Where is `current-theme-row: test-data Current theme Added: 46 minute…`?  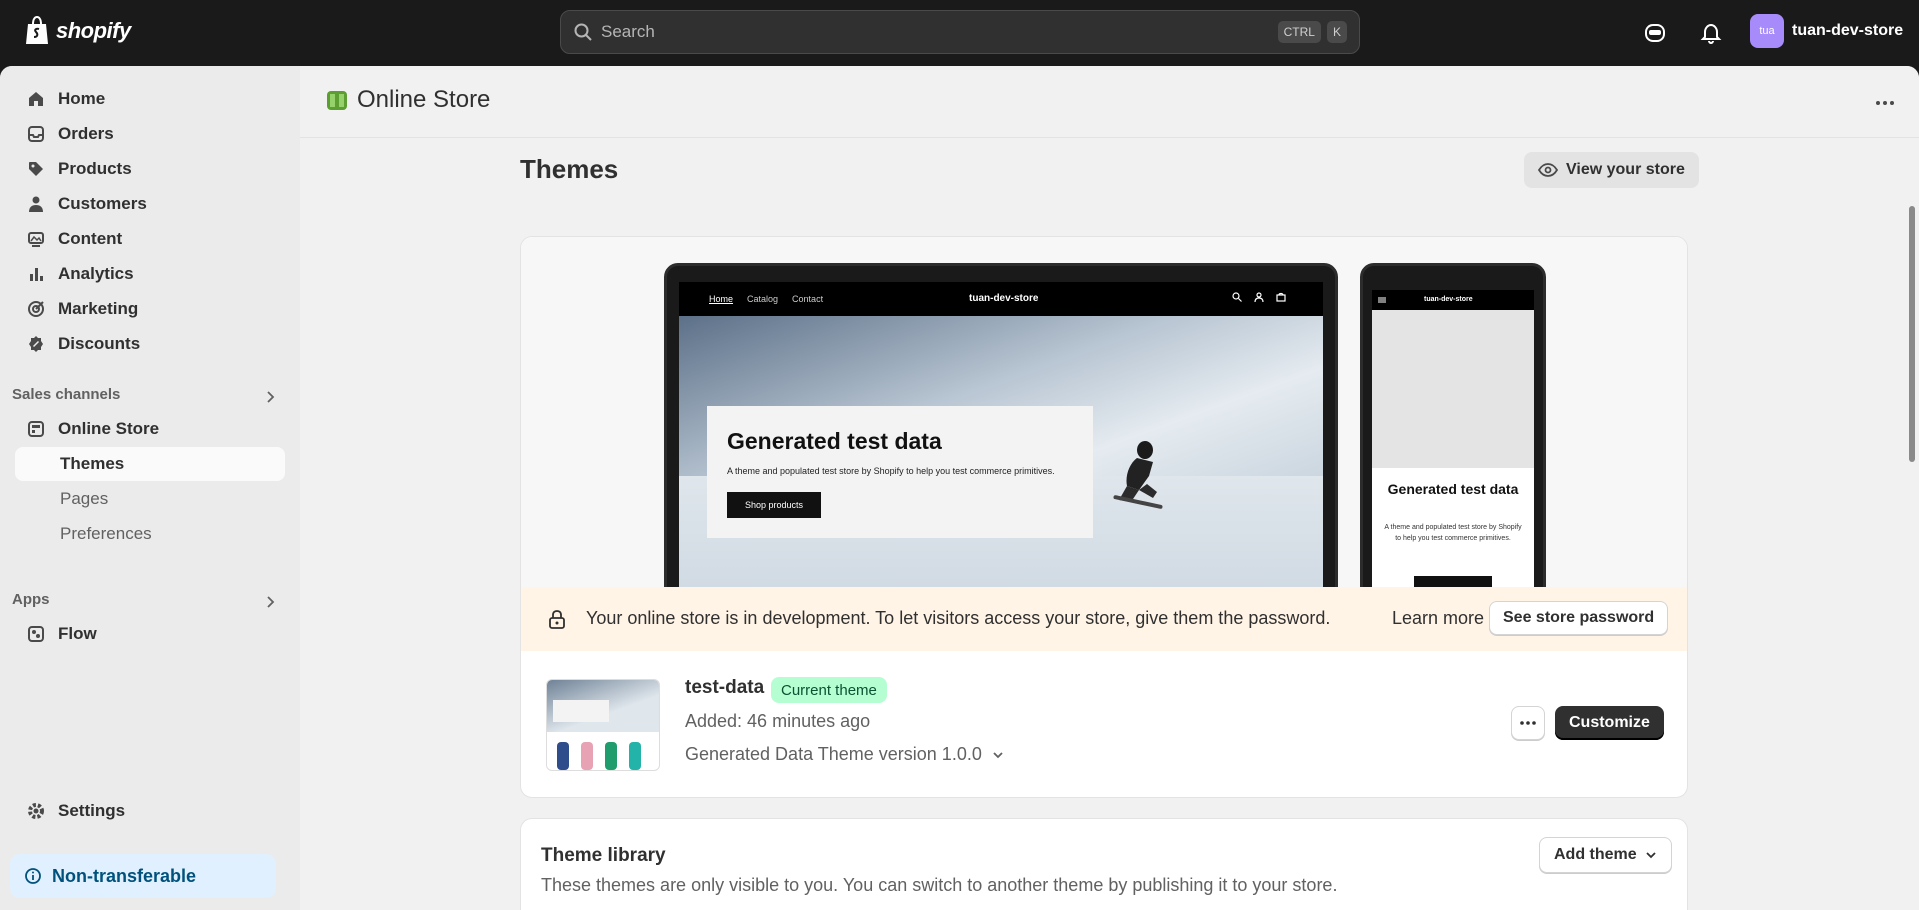
current-theme-row: test-data Current theme Added: 46 minute… is located at coordinates (1104, 724).